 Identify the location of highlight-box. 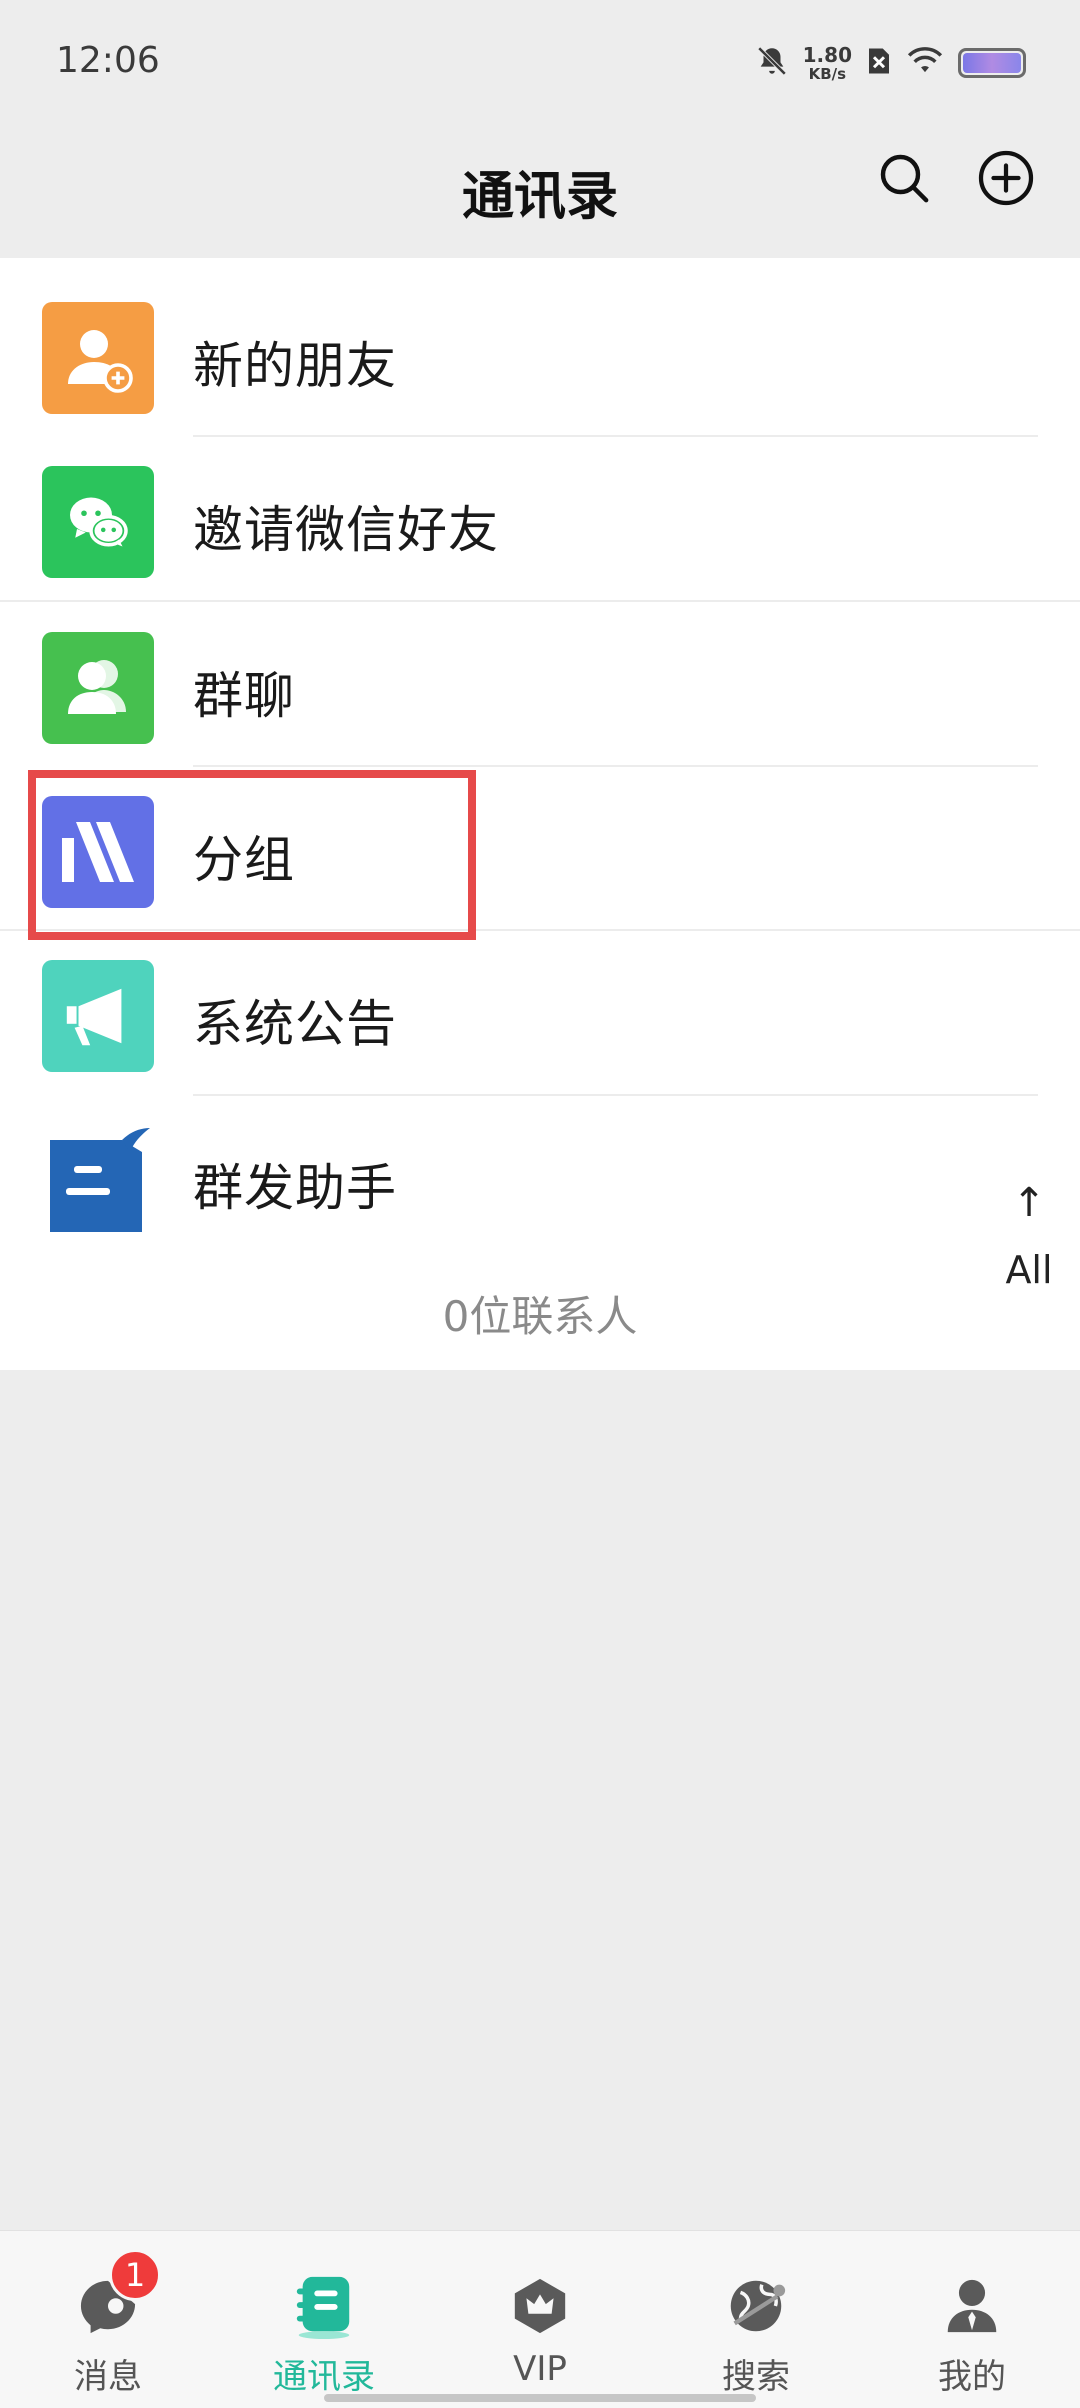
(252, 855).